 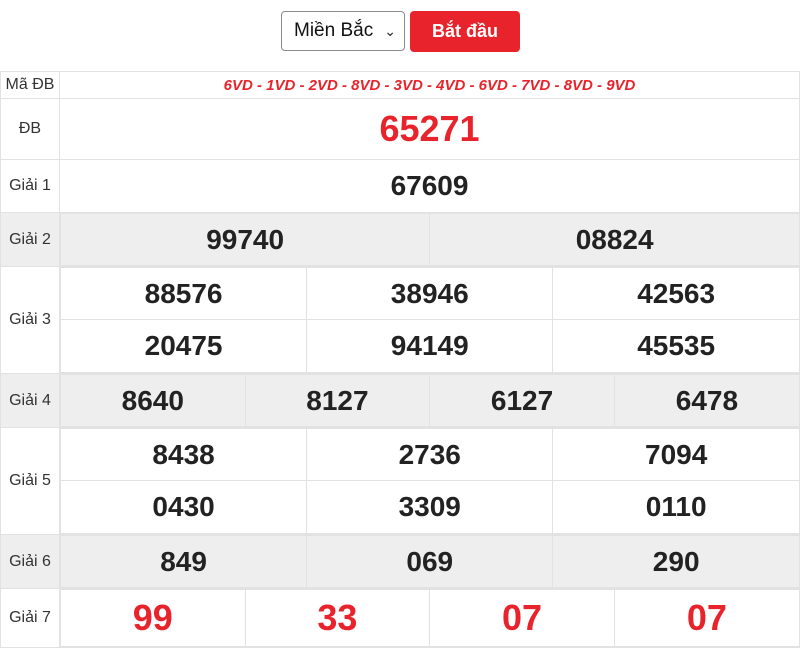 I want to click on label-g6: Giải 6, so click(x=30, y=561).